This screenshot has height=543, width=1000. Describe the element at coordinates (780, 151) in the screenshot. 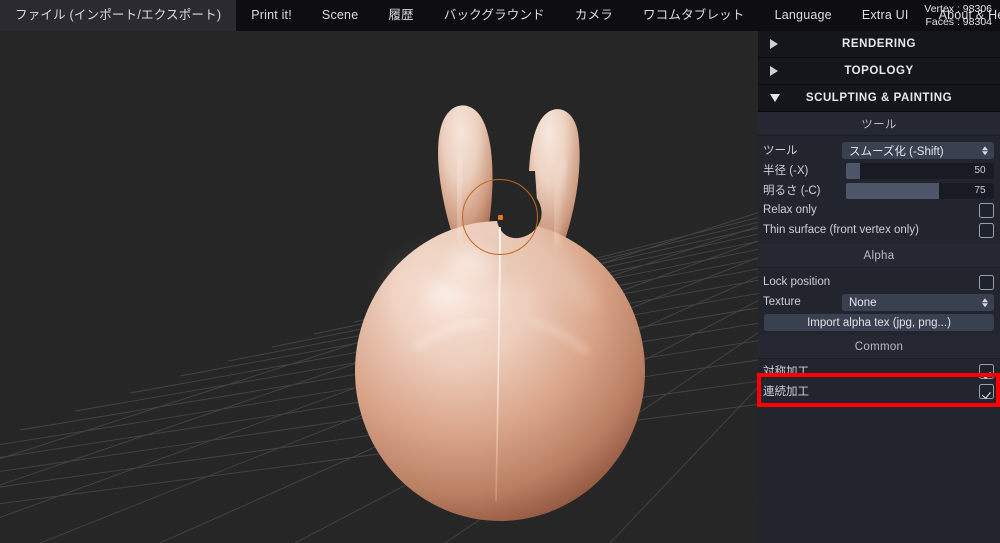

I see `tool-label: ツール` at that location.